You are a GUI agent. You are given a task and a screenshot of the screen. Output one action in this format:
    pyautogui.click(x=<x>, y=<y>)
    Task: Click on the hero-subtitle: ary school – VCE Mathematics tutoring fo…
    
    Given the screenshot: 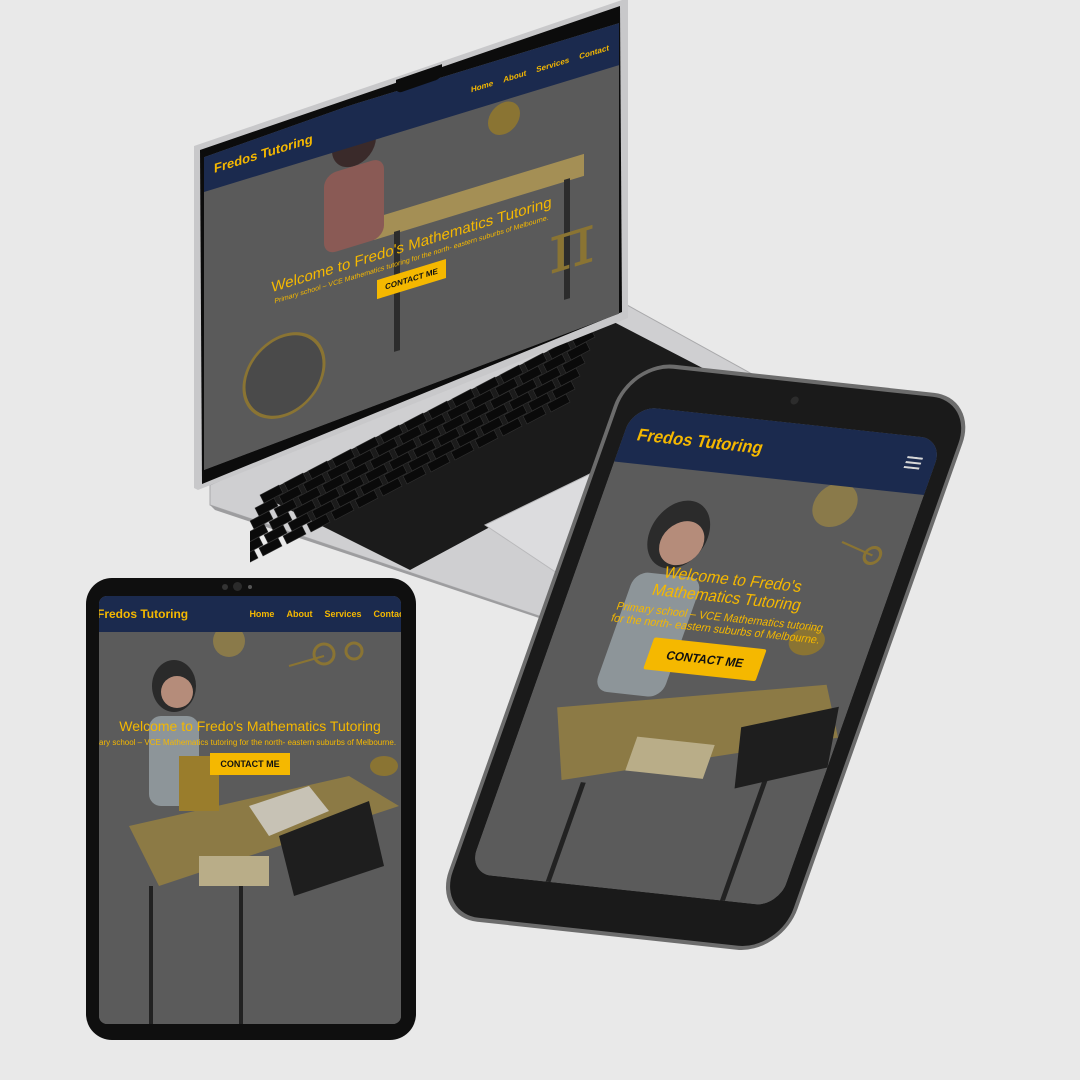 What is the action you would take?
    pyautogui.click(x=248, y=742)
    